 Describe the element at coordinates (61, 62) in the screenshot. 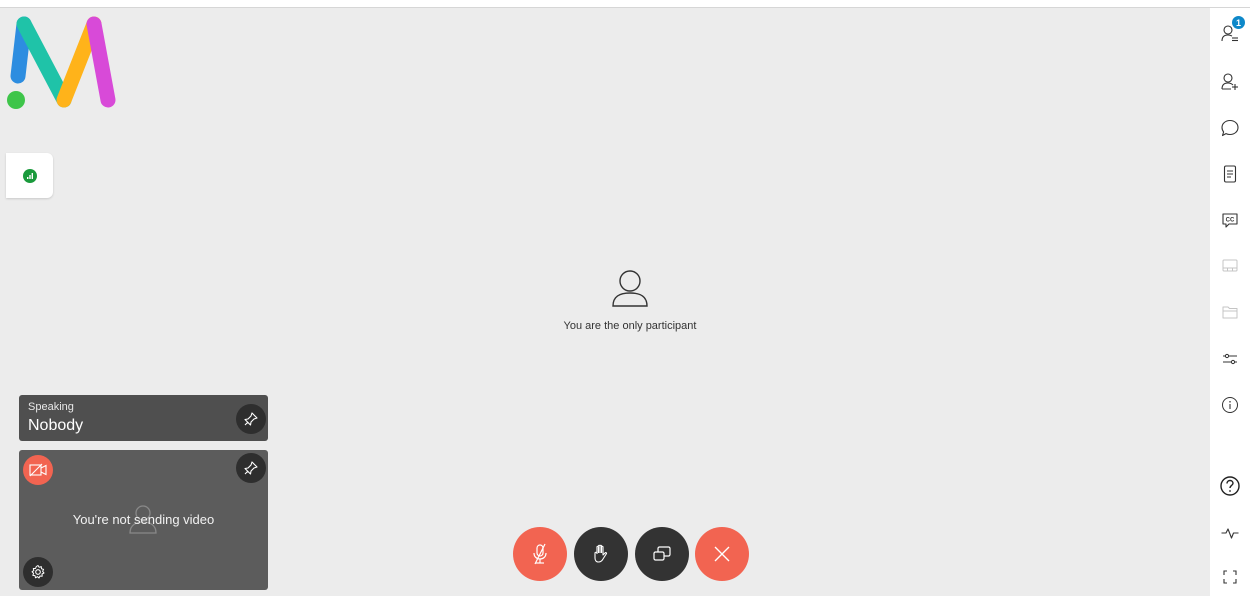

I see `logo` at that location.